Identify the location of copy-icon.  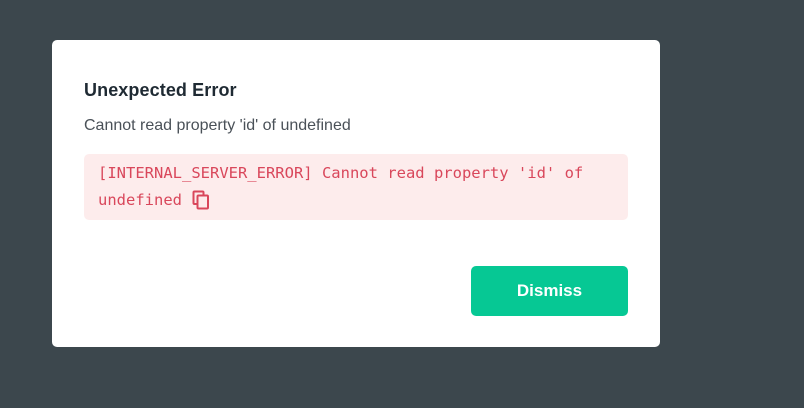
(201, 204).